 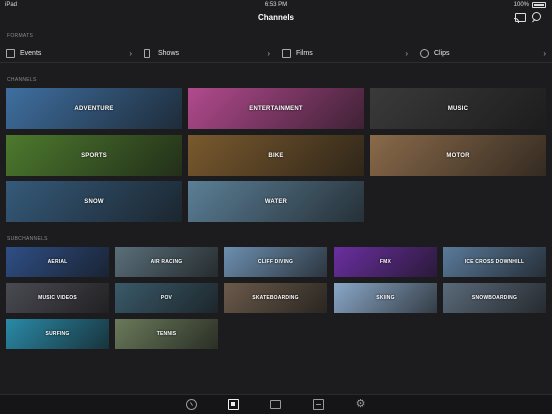 I want to click on channel-label: ADVENTURE, so click(x=94, y=108).